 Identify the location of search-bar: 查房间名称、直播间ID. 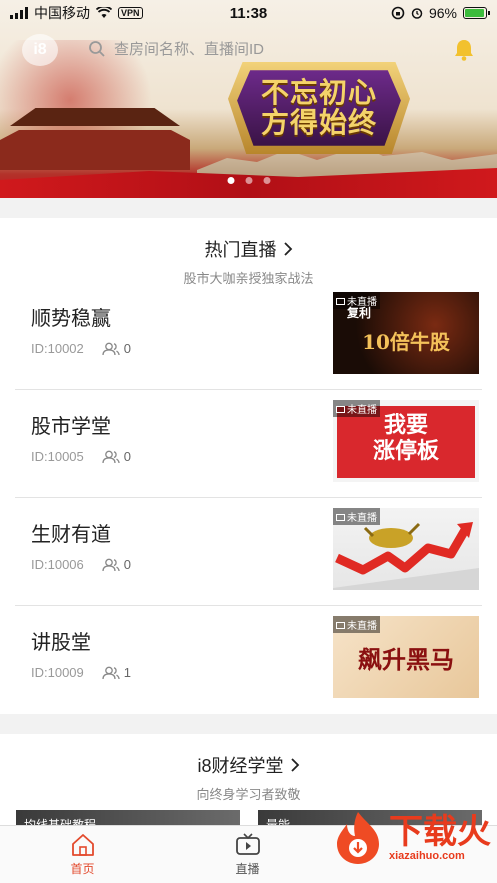
(176, 48).